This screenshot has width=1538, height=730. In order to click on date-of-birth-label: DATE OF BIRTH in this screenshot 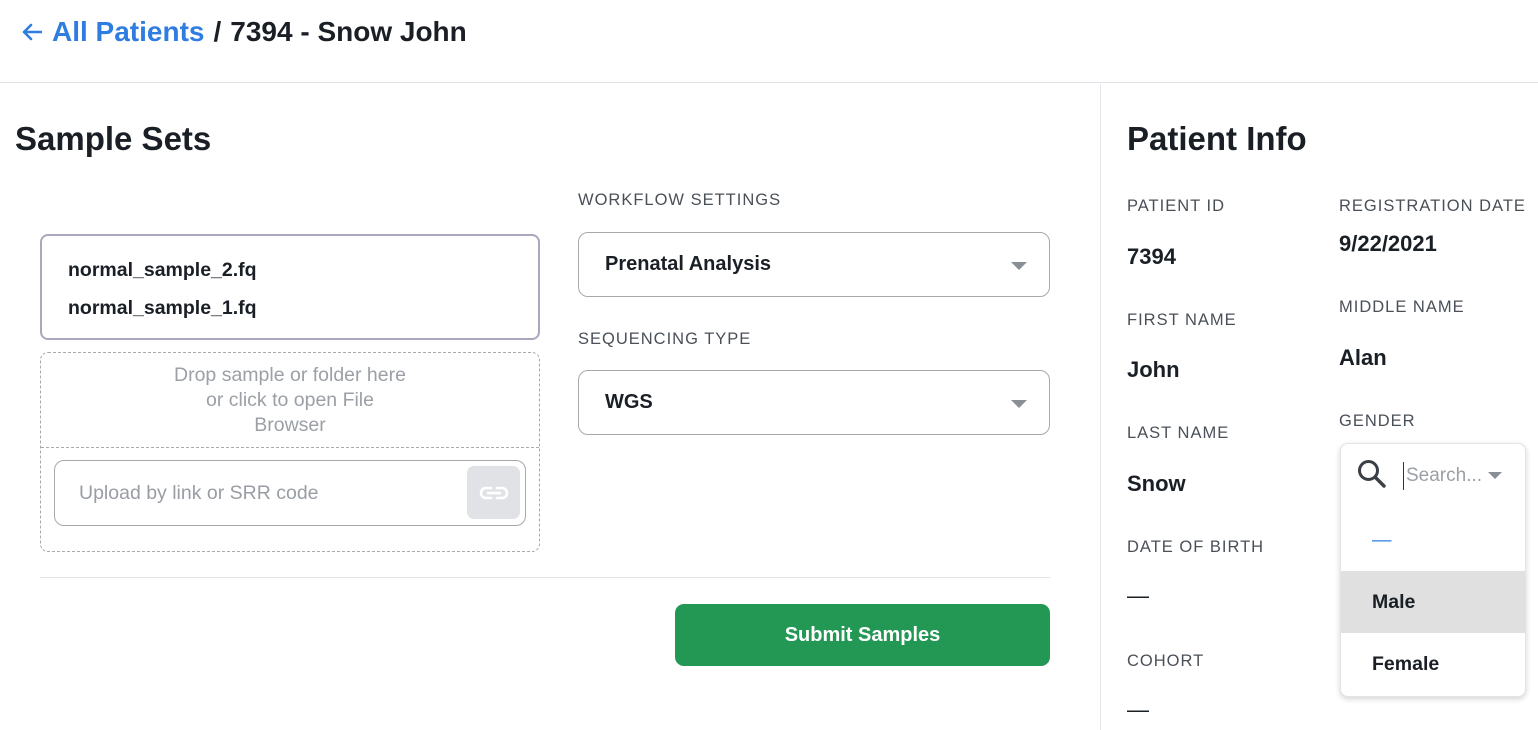, I will do `click(1196, 547)`.